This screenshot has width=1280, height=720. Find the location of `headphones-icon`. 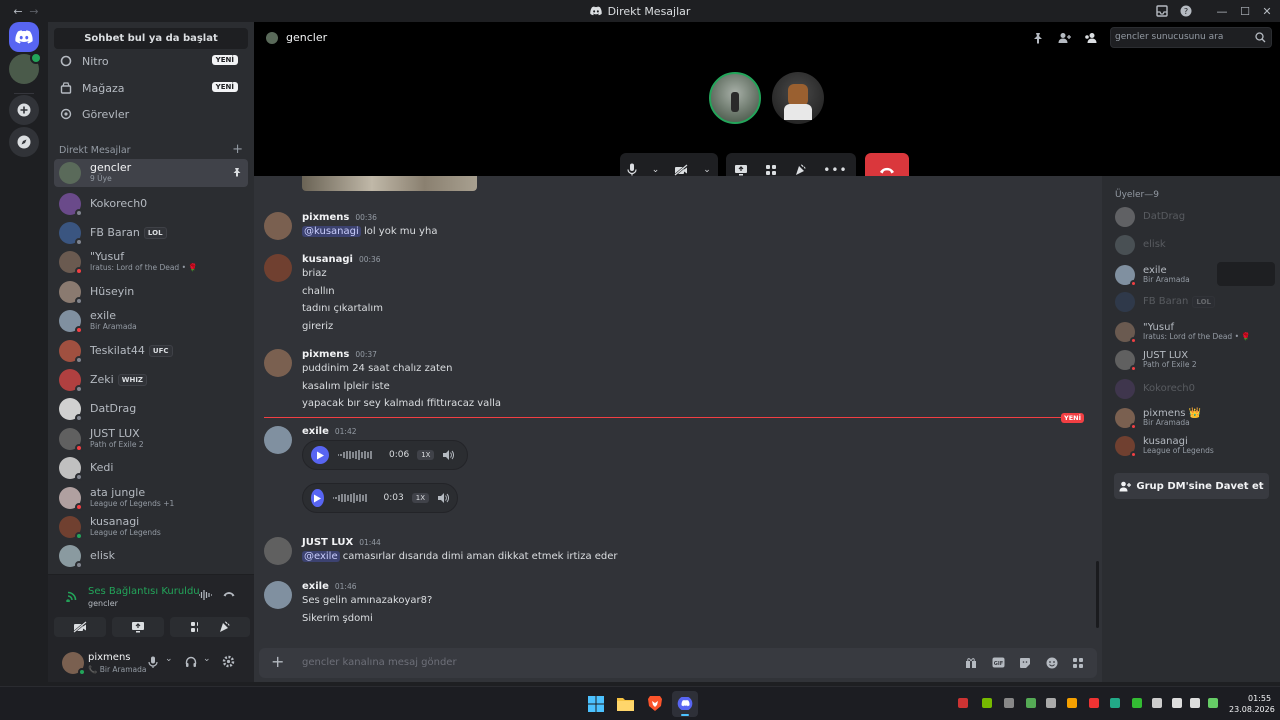

headphones-icon is located at coordinates (191, 662).